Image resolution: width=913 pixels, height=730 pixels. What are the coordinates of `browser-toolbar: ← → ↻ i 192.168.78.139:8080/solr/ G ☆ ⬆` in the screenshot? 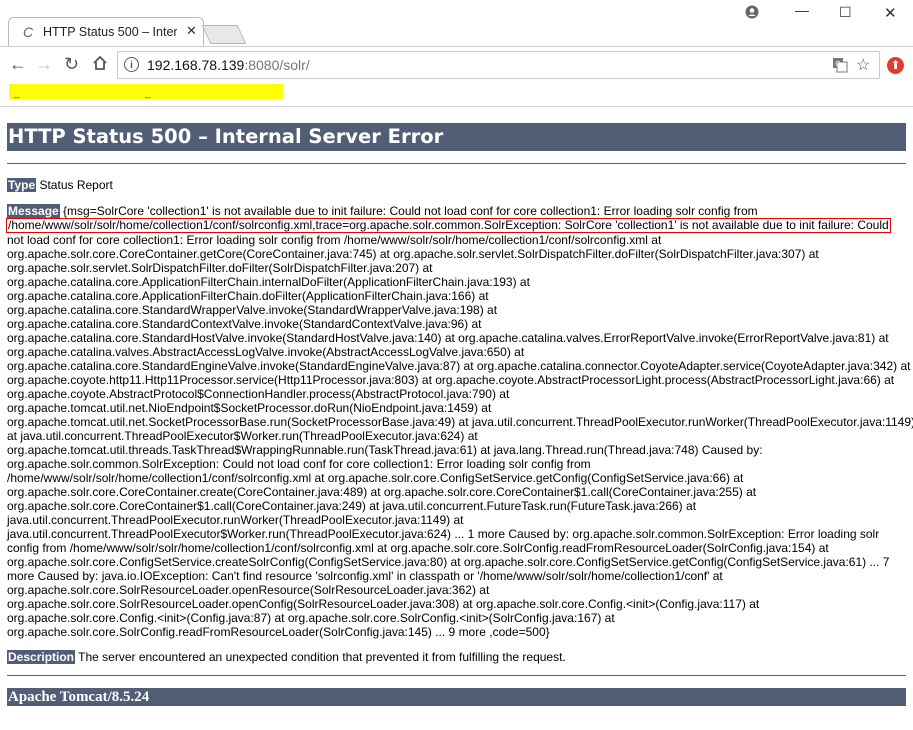 It's located at (456, 64).